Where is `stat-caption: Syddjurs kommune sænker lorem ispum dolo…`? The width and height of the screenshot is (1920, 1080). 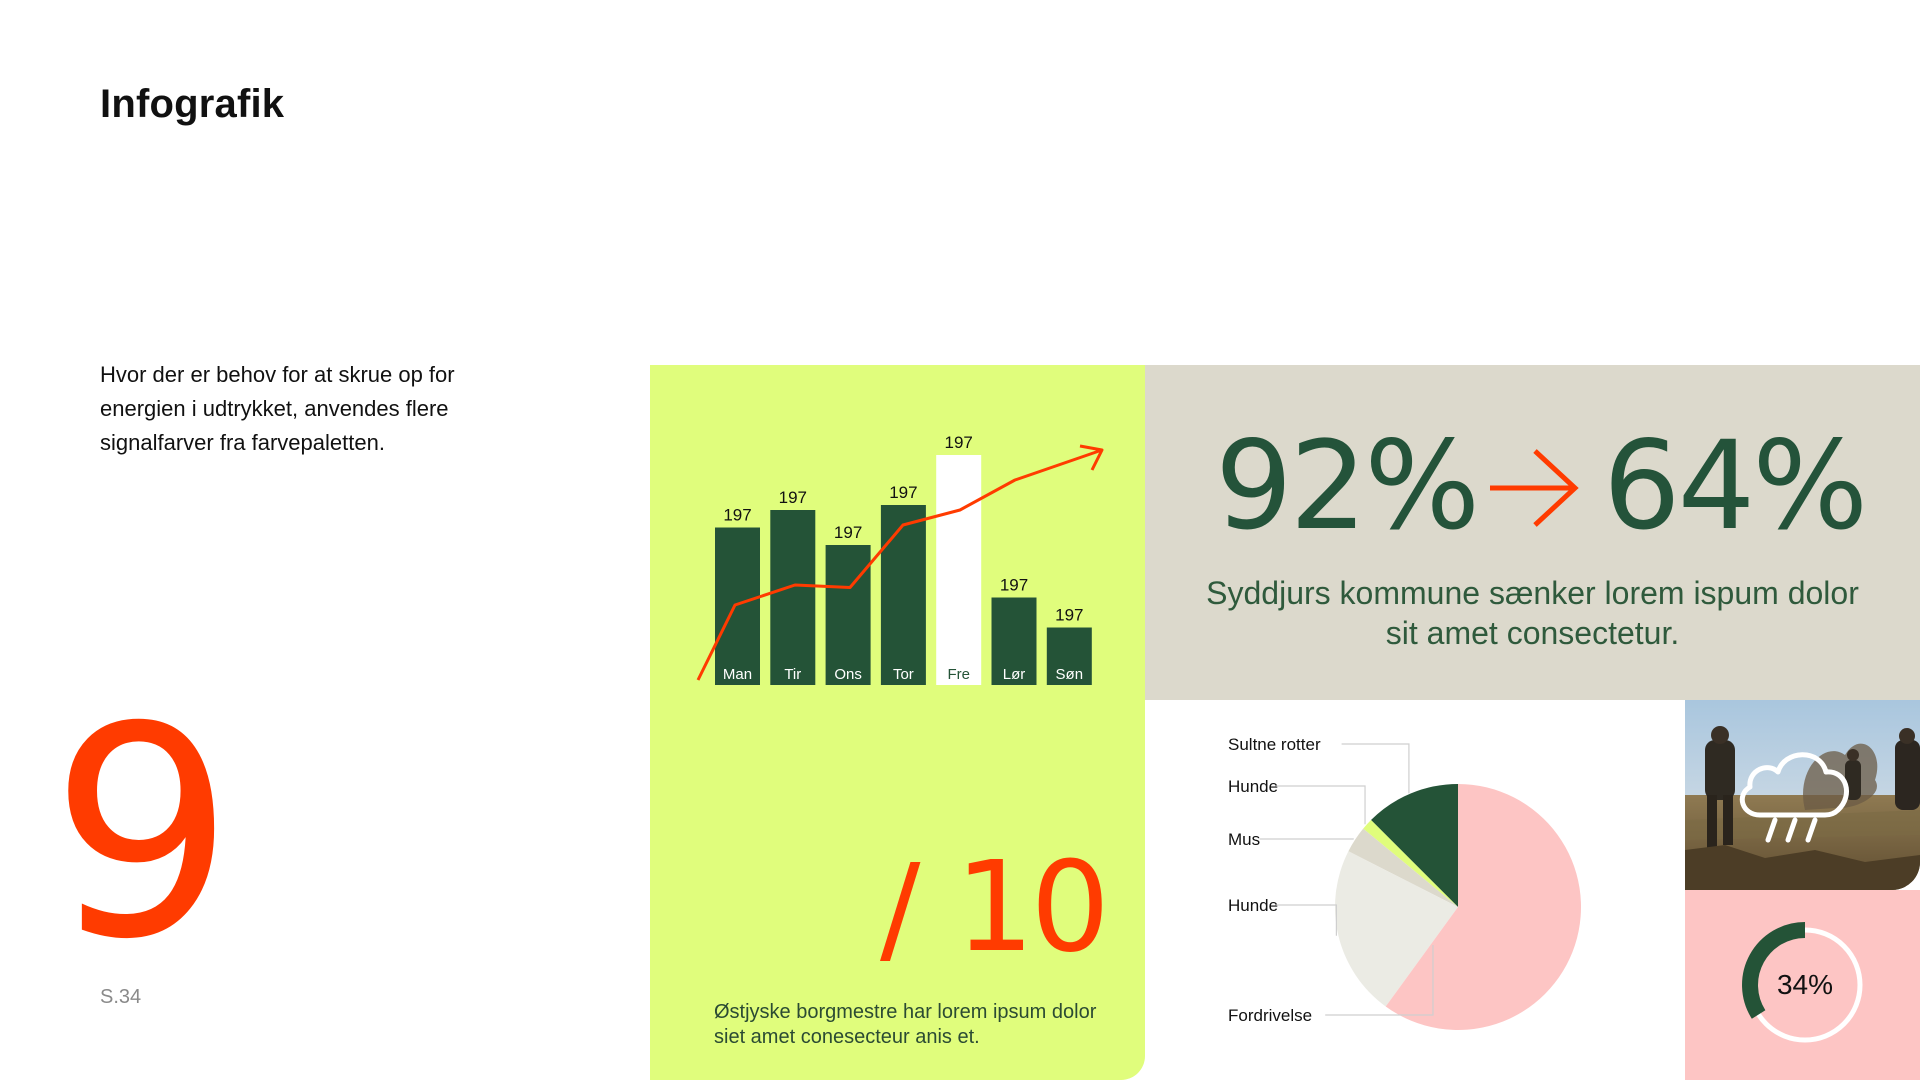 stat-caption: Syddjurs kommune sænker lorem ispum dolo… is located at coordinates (1532, 613).